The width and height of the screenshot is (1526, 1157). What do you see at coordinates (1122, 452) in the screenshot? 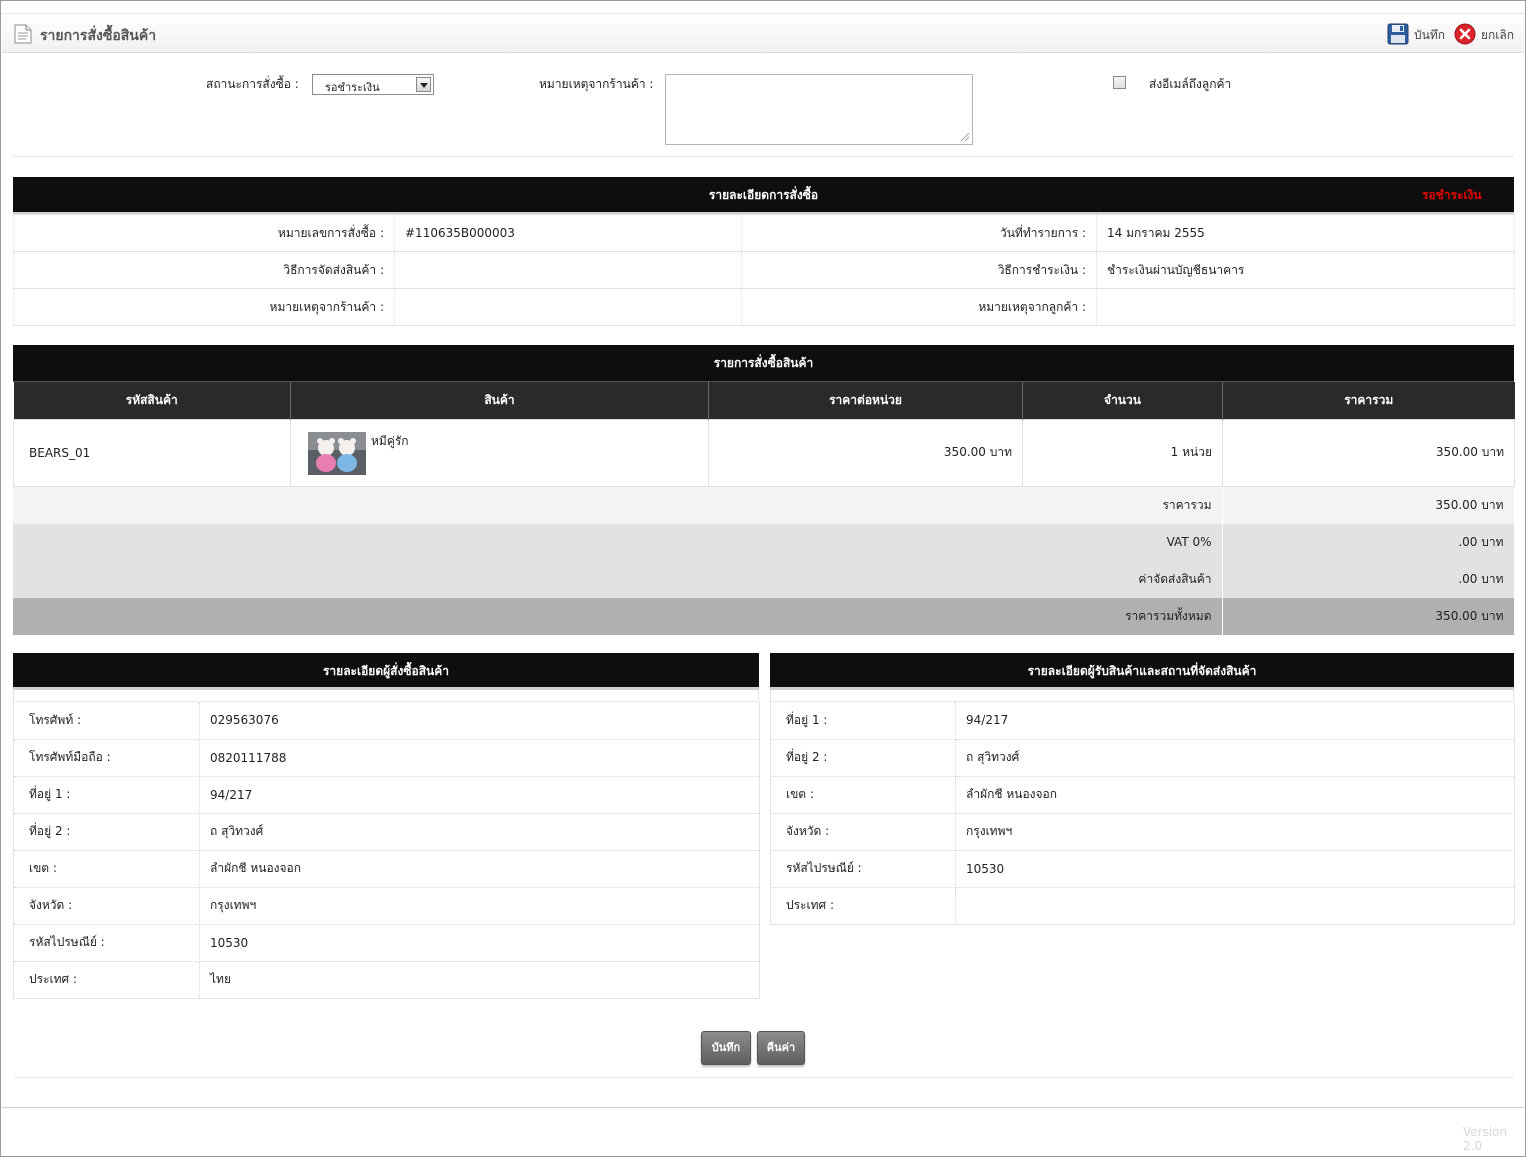
I see `item-qty: 1 หน่วย` at bounding box center [1122, 452].